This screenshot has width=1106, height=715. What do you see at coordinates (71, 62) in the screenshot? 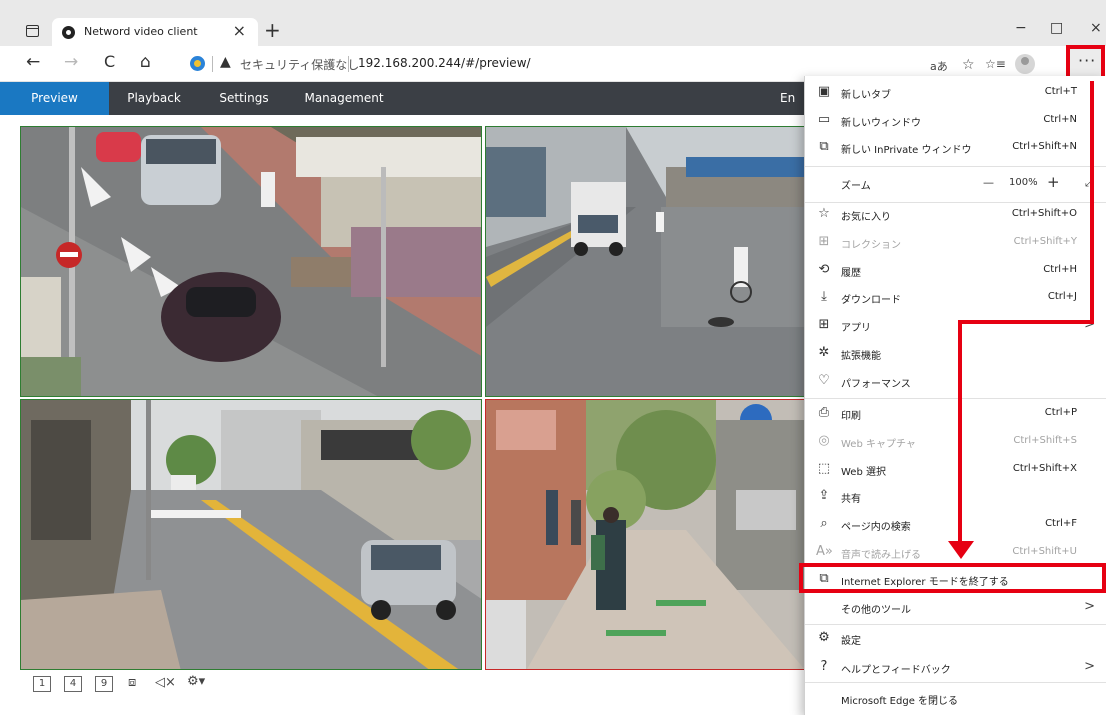
I see `forward-icon: →` at bounding box center [71, 62].